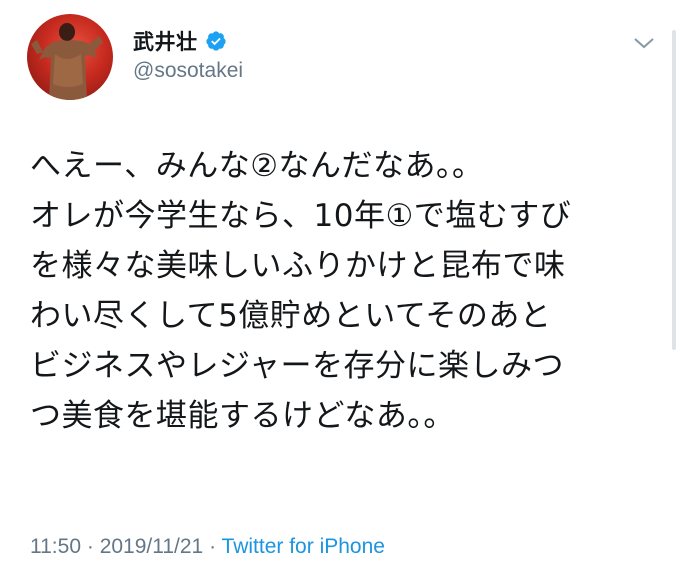  I want to click on author-handle: @sosotakei, so click(188, 71).